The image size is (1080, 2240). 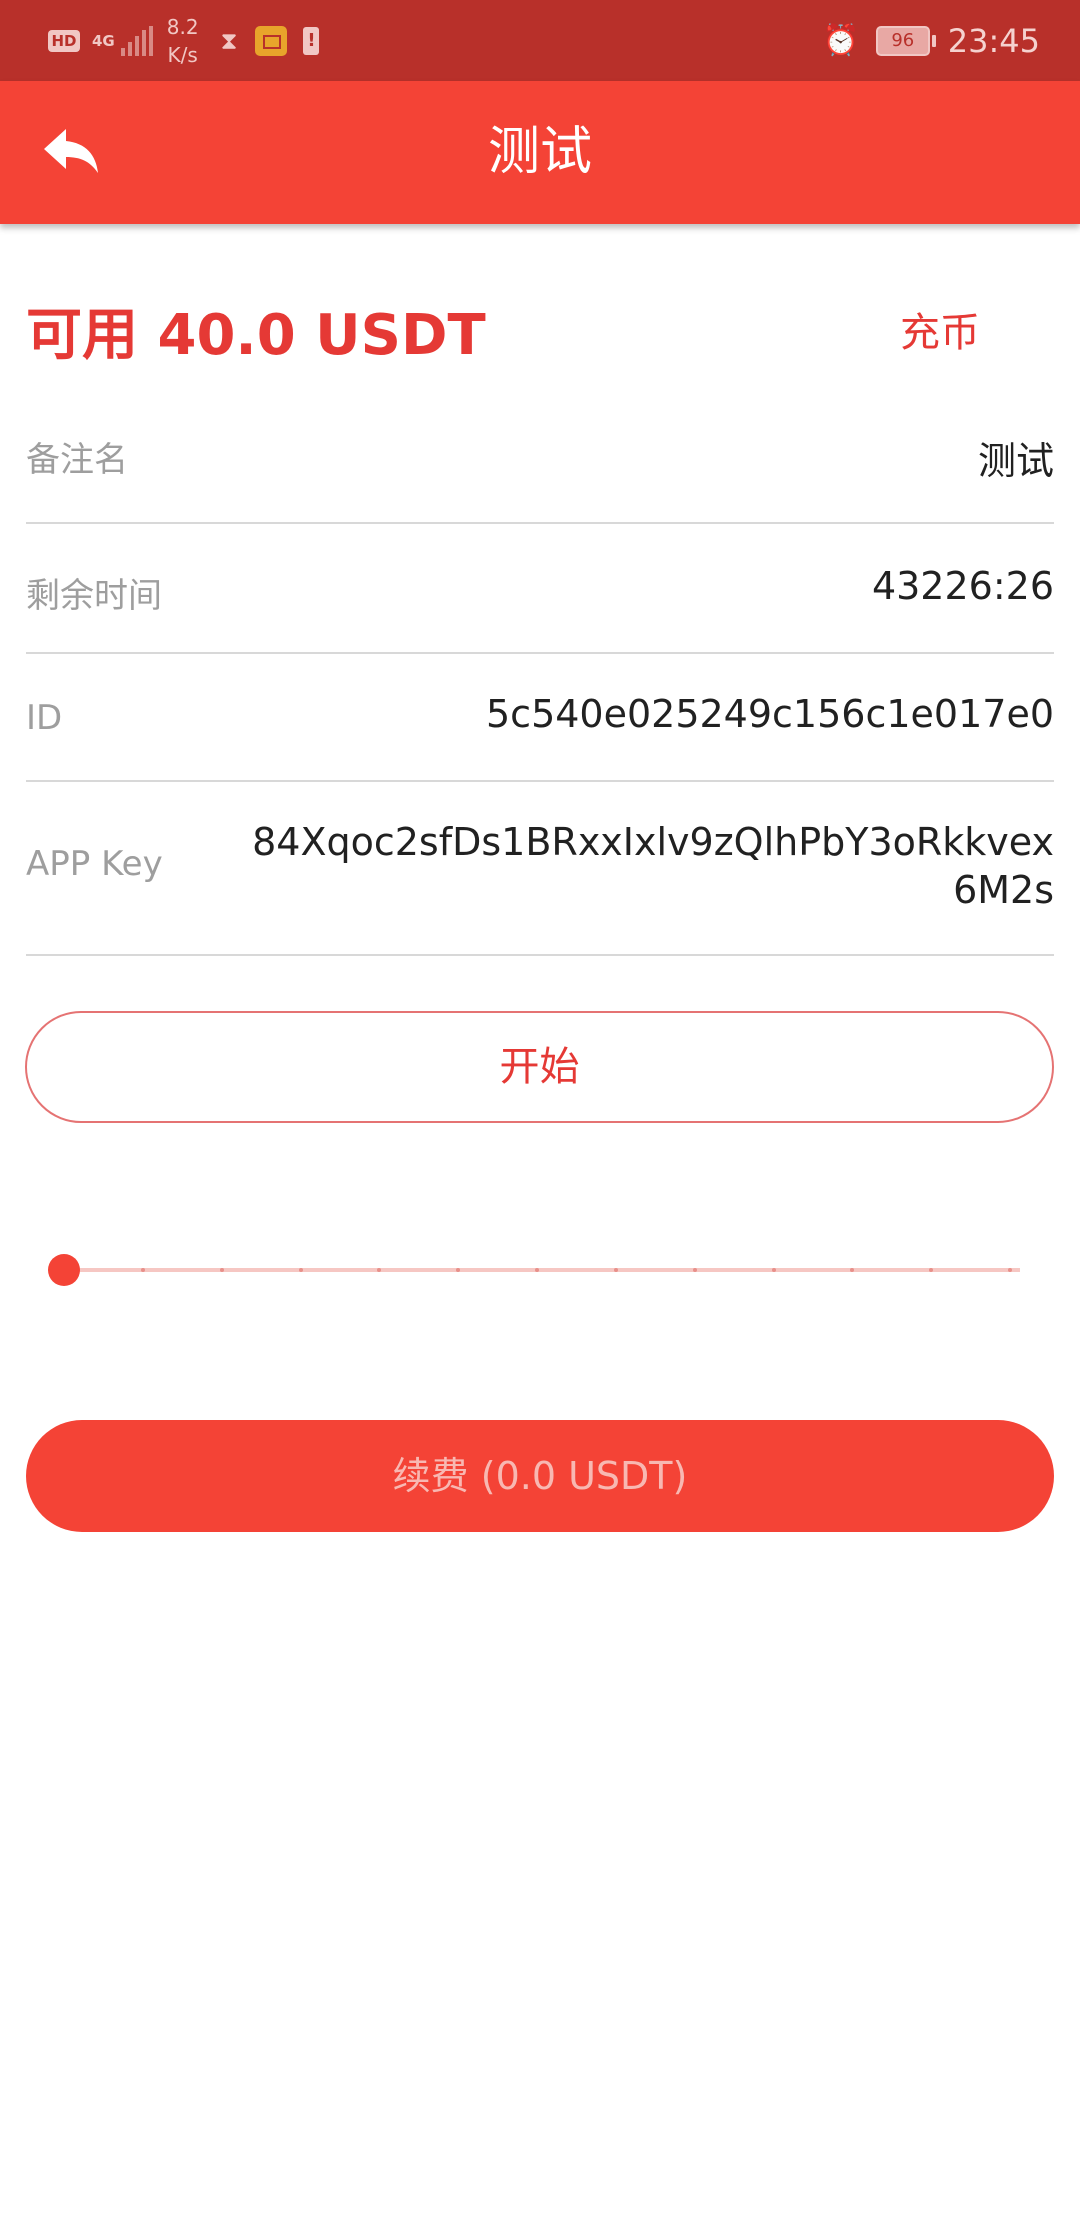 What do you see at coordinates (841, 40) in the screenshot?
I see `alarm-icon: ⏰` at bounding box center [841, 40].